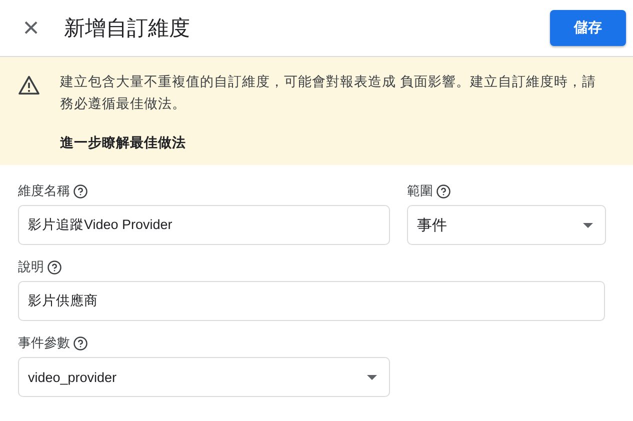 The width and height of the screenshot is (633, 421). What do you see at coordinates (311, 301) in the screenshot?
I see `input-field: 影片供應商` at bounding box center [311, 301].